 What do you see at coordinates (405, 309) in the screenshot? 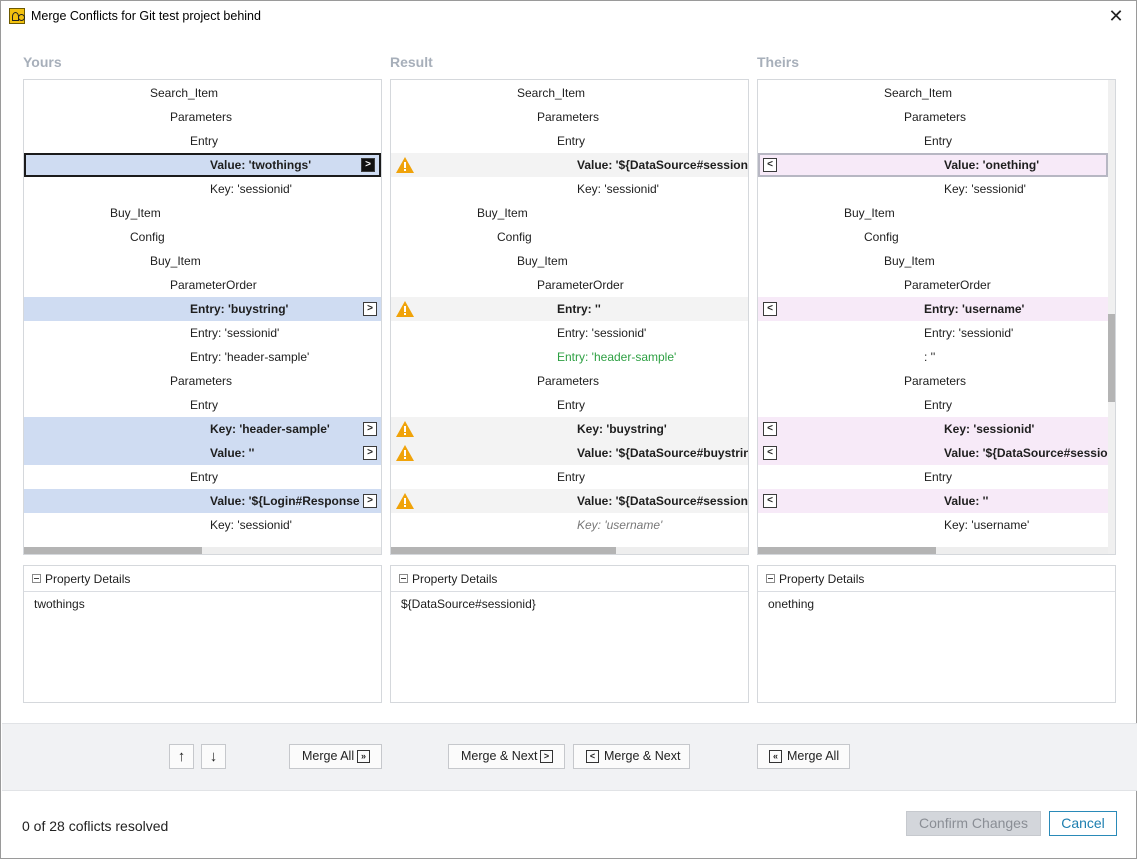
I see `warning-icon` at bounding box center [405, 309].